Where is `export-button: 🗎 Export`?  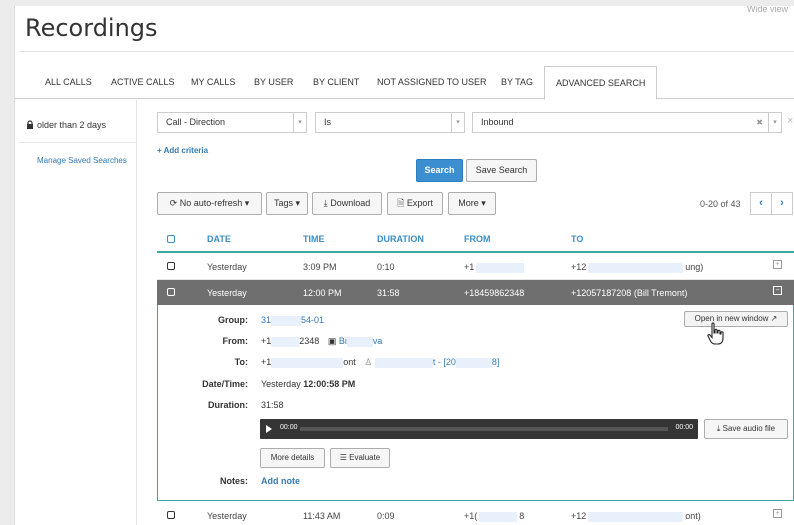 export-button: 🗎 Export is located at coordinates (415, 203).